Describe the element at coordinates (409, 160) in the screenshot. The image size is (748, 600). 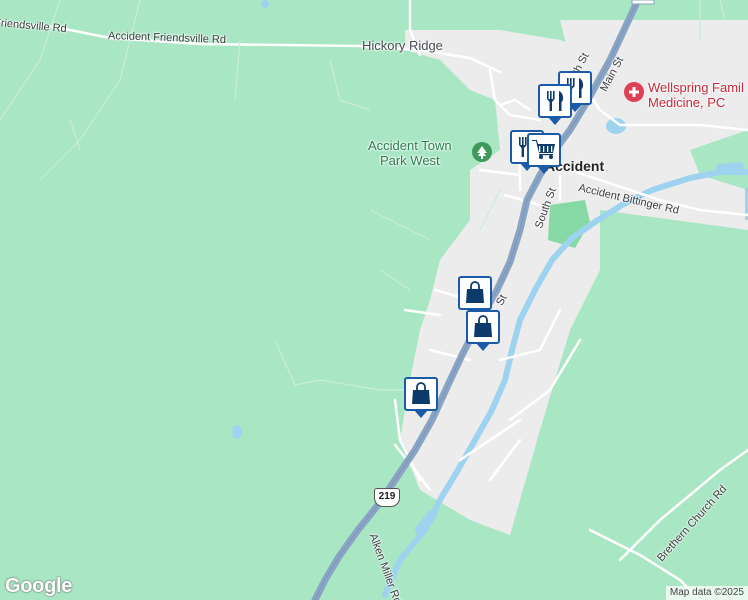
I see `park-label-line2: Park West` at that location.